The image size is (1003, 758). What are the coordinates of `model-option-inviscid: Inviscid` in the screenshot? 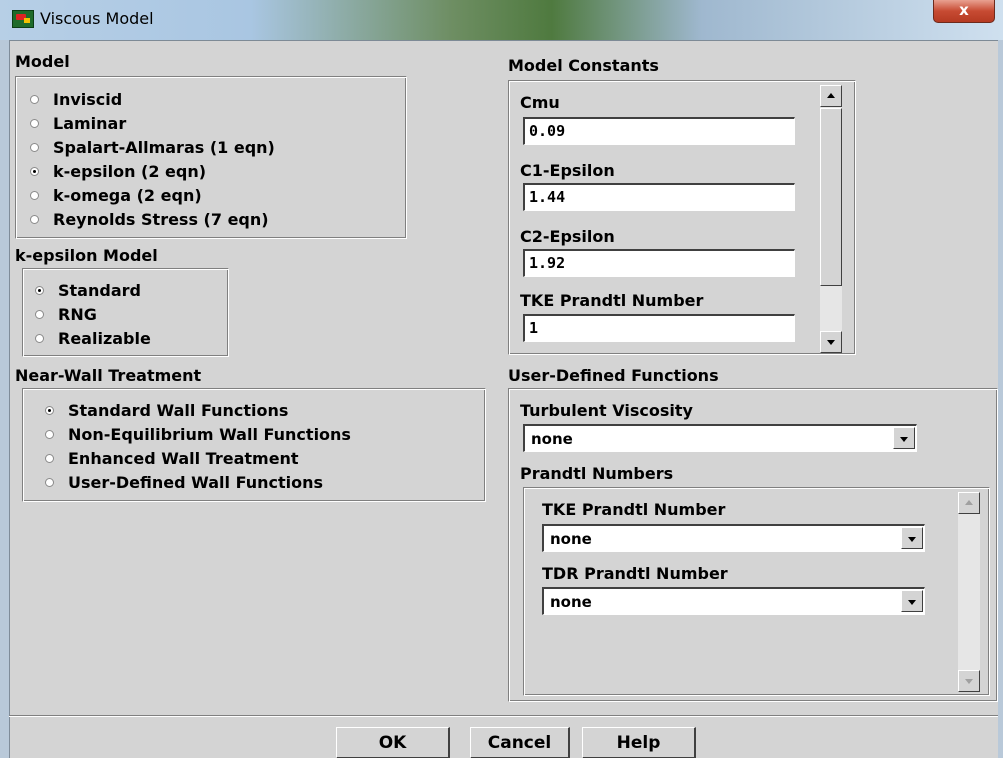 It's located at (76, 99).